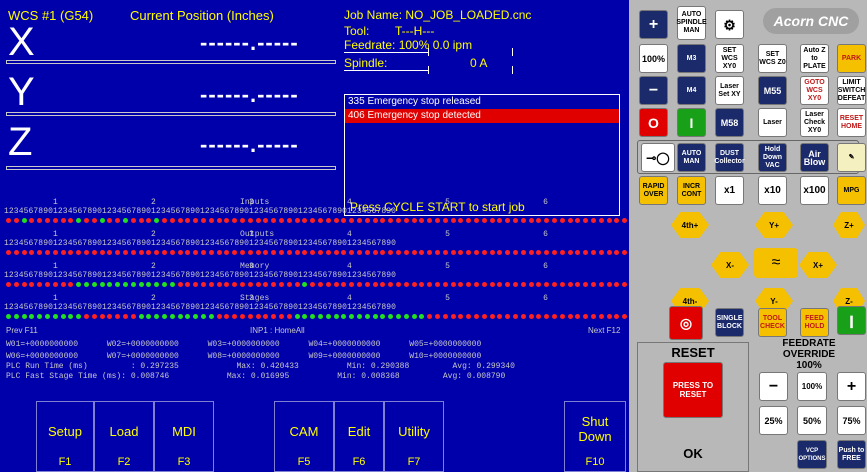 The image size is (867, 472). Describe the element at coordinates (851, 90) in the screenshot. I see `limit-switch-defeat-button: LIMIT SWITCH DEFEAT` at that location.